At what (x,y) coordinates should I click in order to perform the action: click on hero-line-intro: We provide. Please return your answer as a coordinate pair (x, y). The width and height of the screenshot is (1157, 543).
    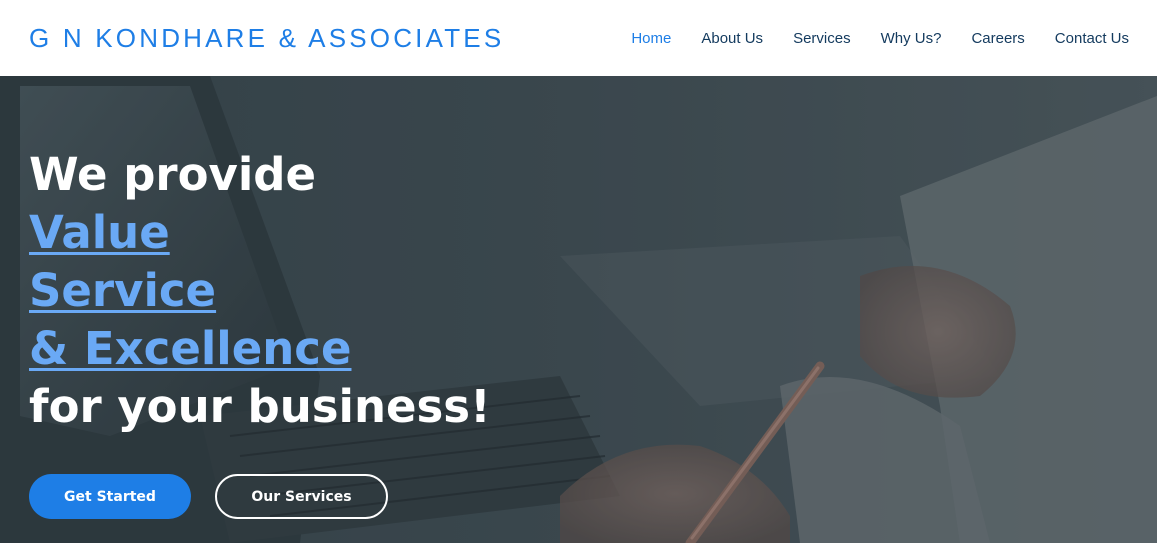
    Looking at the image, I should click on (173, 174).